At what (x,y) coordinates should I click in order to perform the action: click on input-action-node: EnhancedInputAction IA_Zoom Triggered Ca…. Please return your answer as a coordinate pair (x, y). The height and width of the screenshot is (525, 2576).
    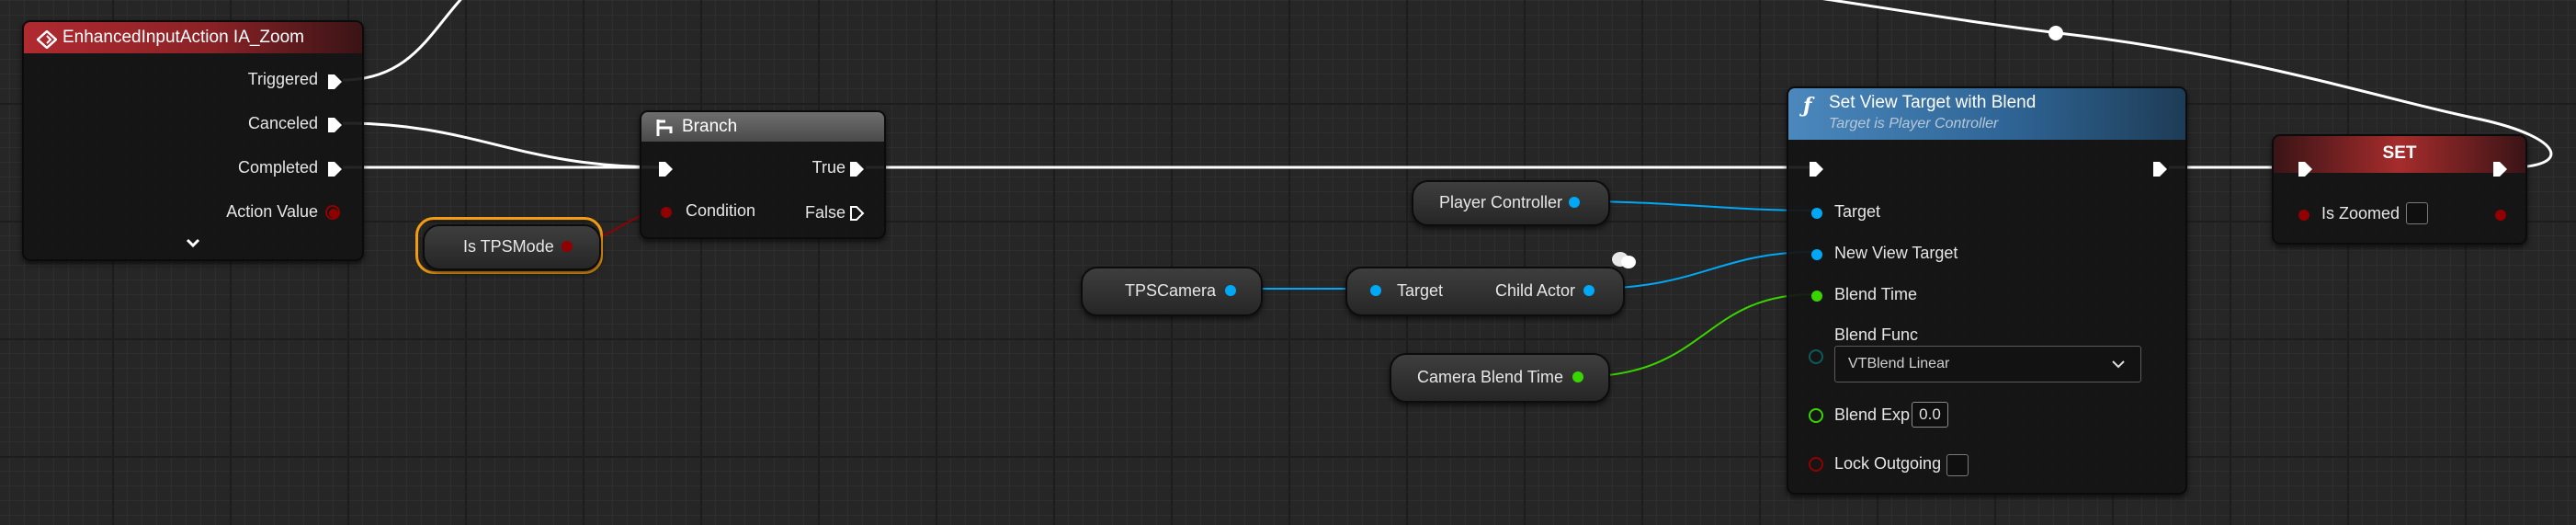
    Looking at the image, I should click on (193, 140).